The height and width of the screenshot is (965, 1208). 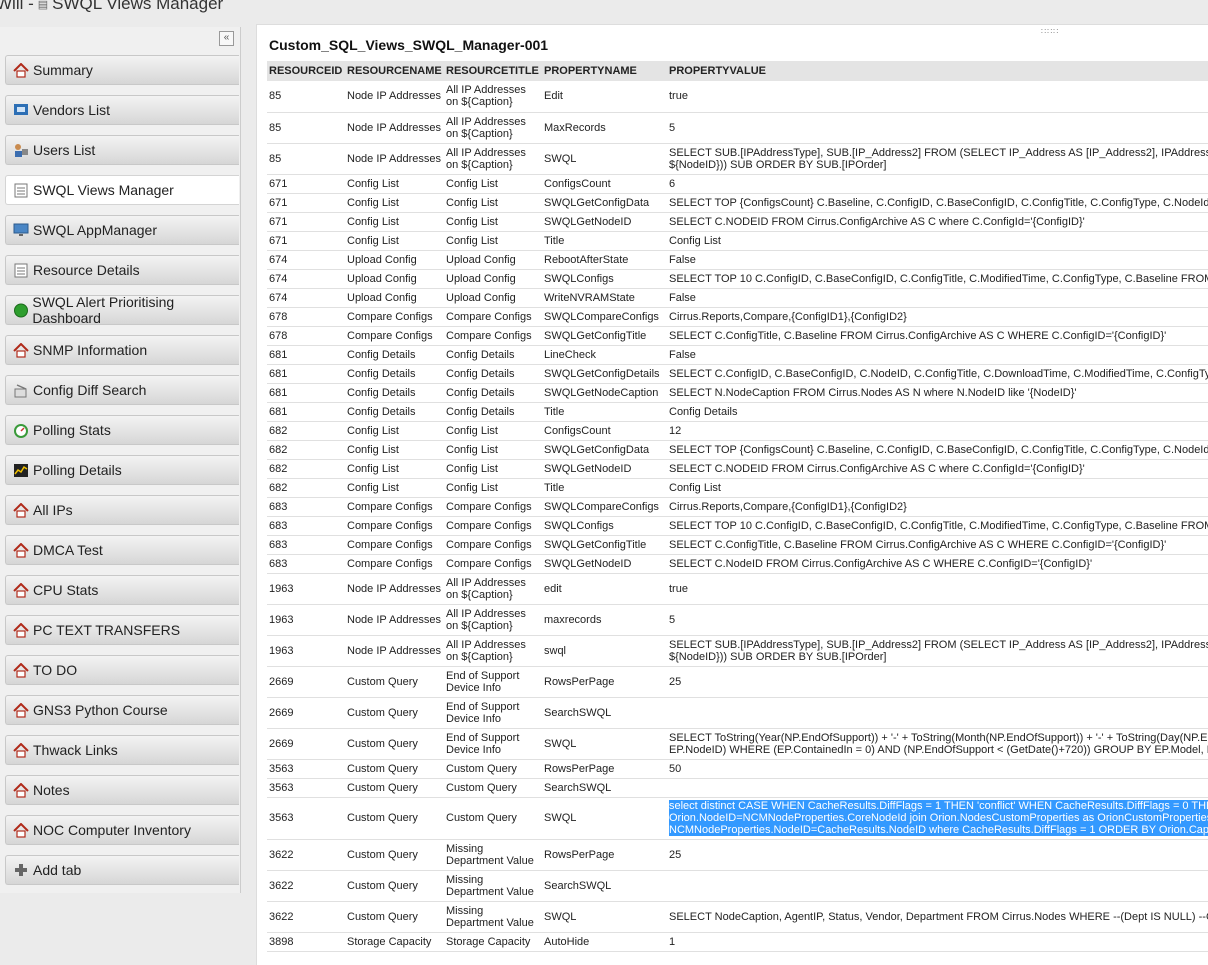 What do you see at coordinates (394, 942) in the screenshot?
I see `resource-name-cell: Storage Capacity` at bounding box center [394, 942].